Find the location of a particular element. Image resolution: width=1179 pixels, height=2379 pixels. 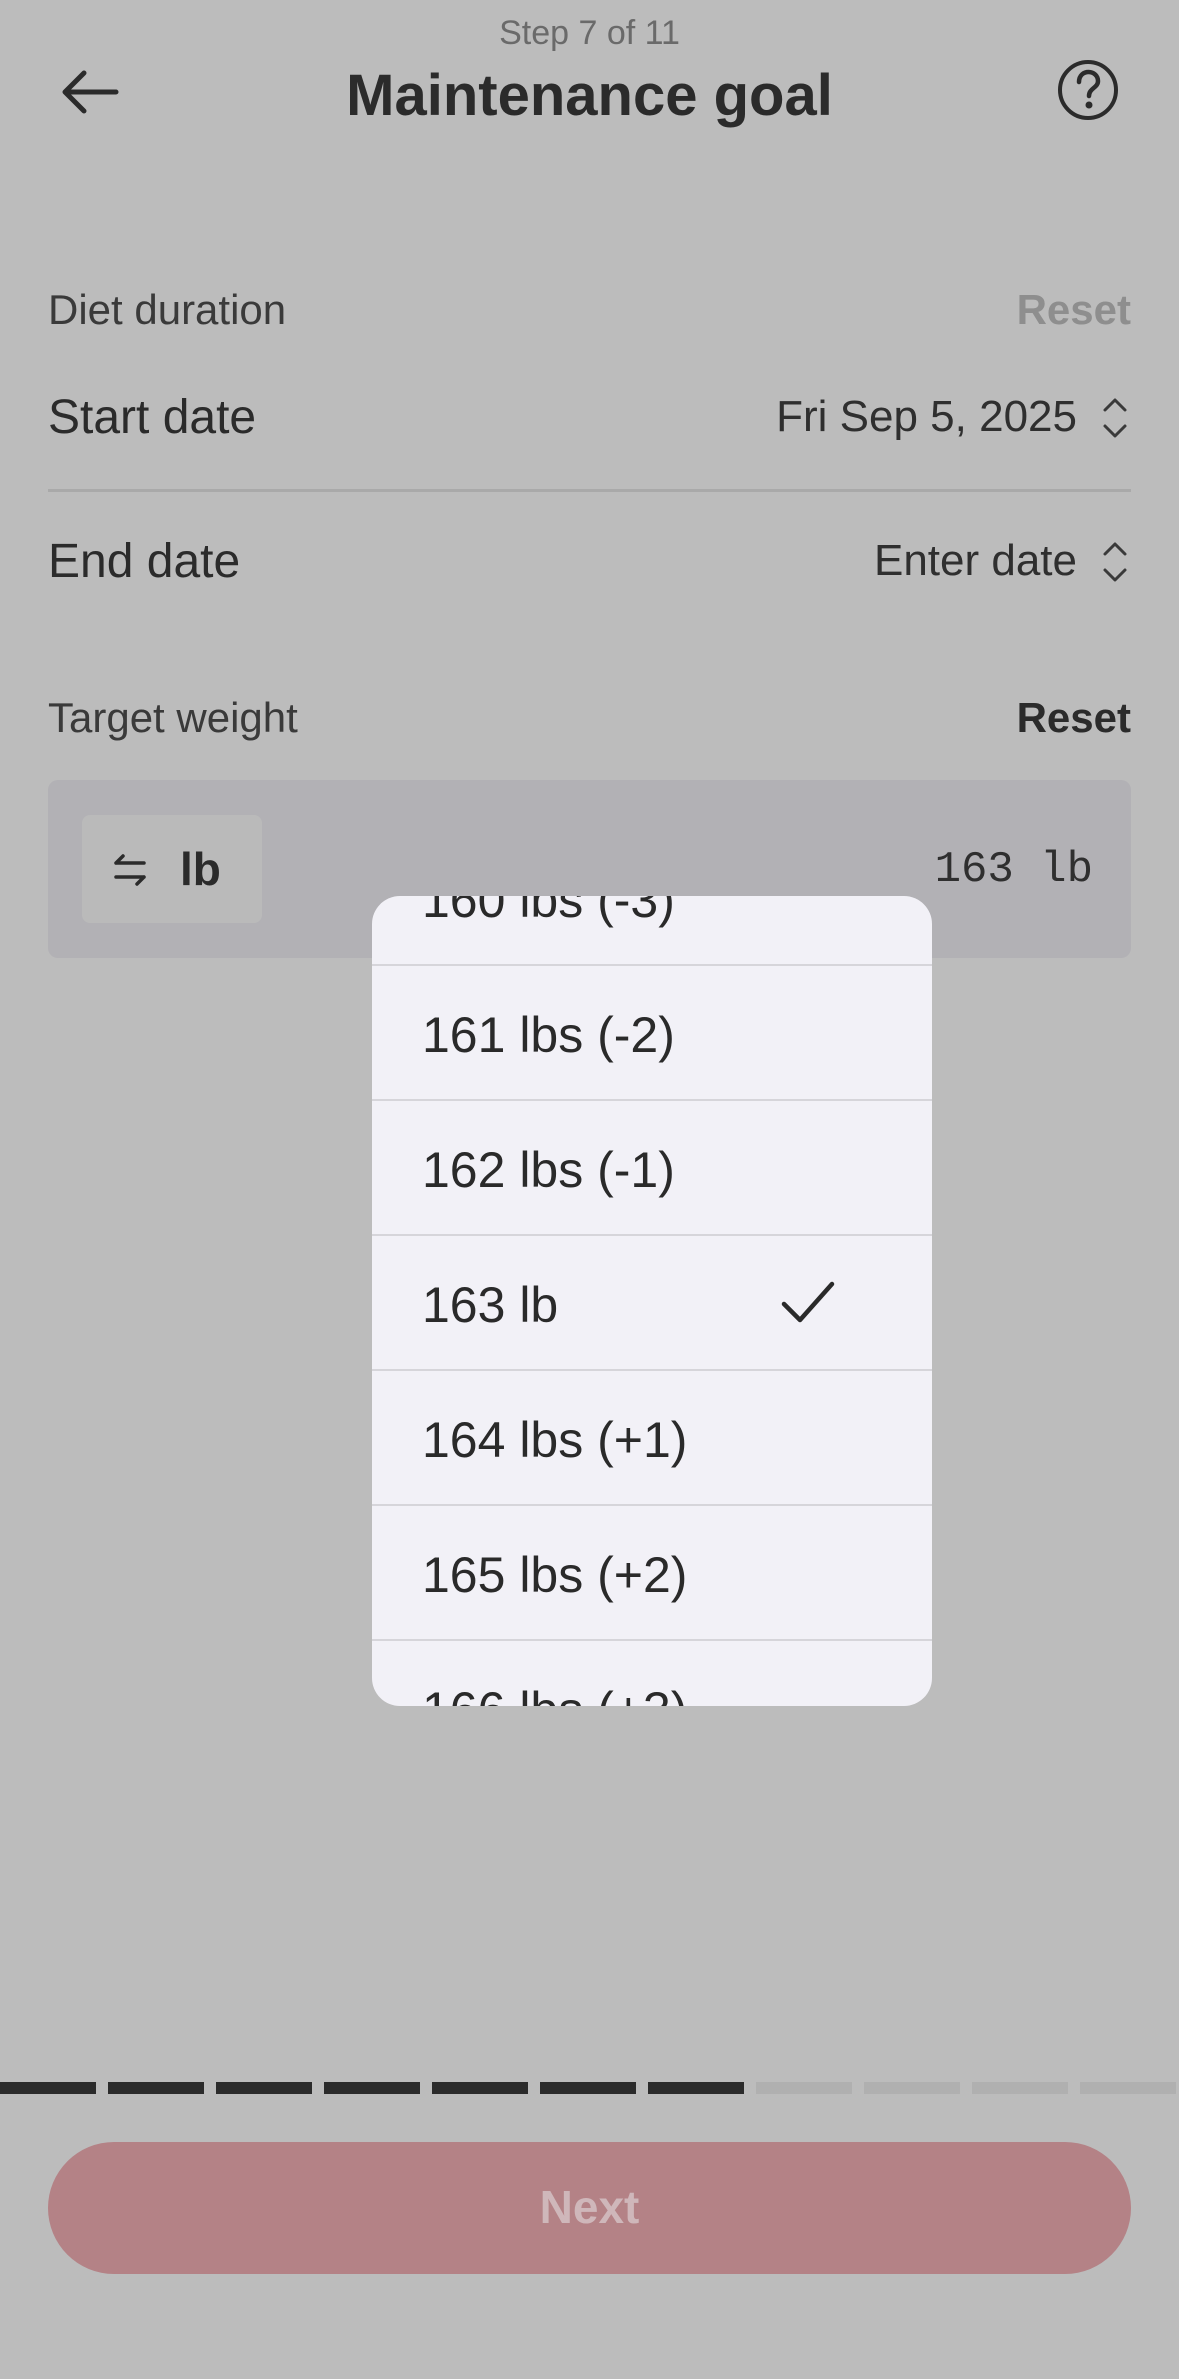

next-button-label: Next is located at coordinates (589, 2207).